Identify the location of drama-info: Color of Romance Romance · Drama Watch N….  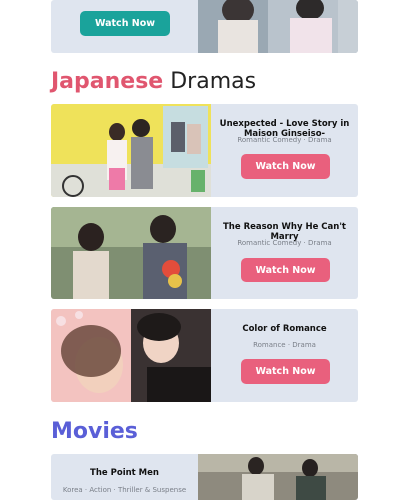
(284, 355).